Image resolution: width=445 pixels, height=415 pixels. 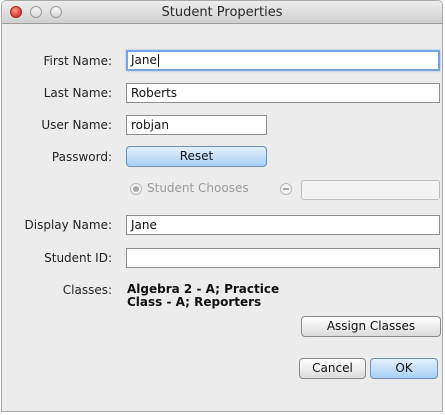 I want to click on title-bar: Student Properties, so click(x=222, y=12).